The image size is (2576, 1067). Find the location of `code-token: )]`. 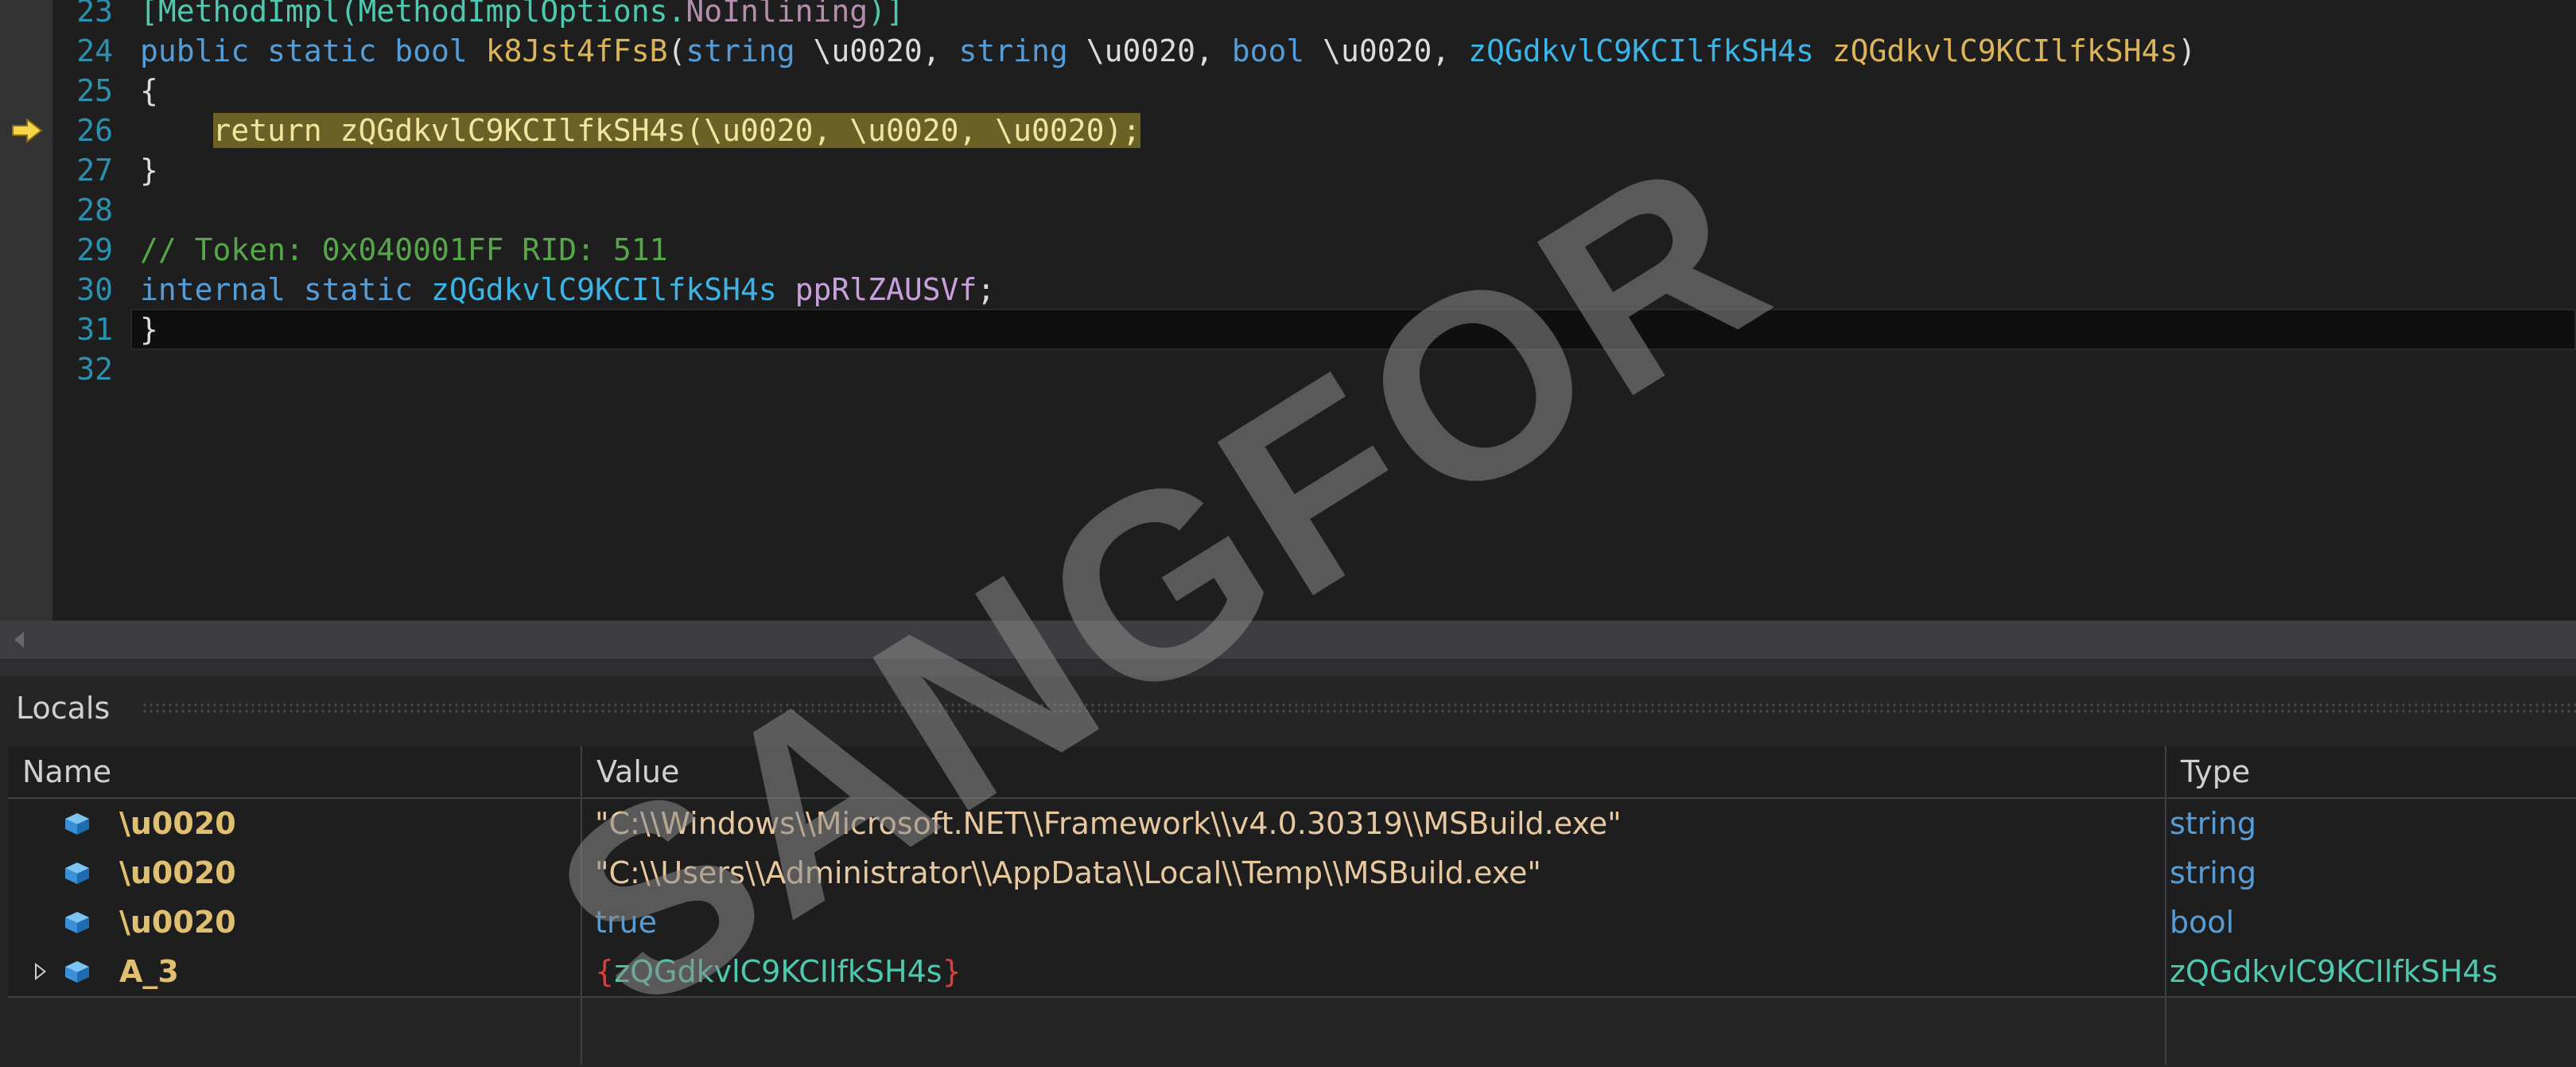

code-token: )] is located at coordinates (886, 14).